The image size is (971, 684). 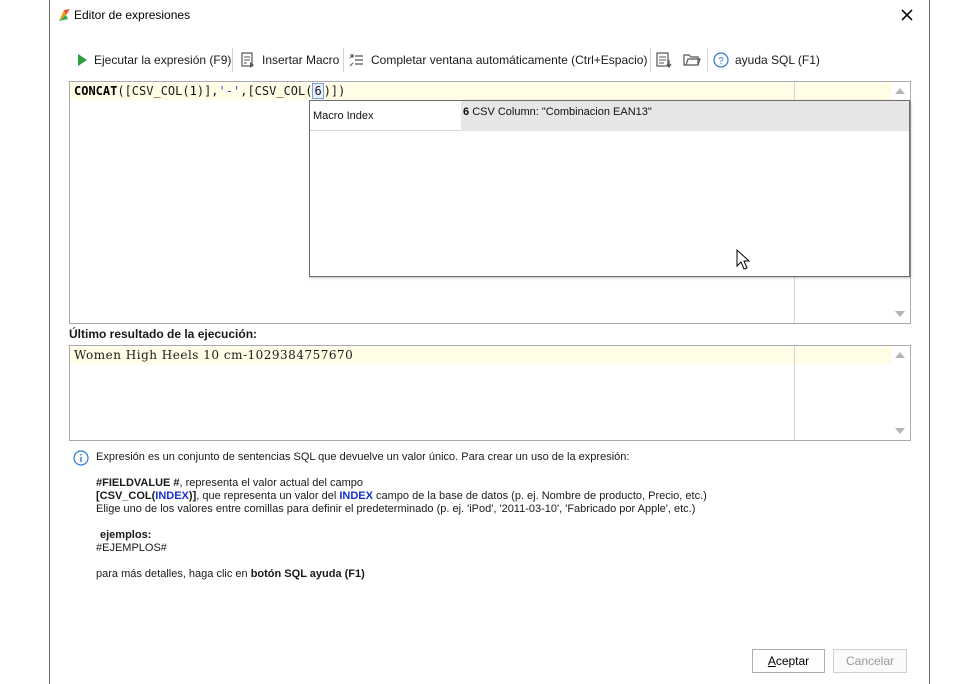 I want to click on insert-macro-button: Insertar Macro, so click(x=289, y=60).